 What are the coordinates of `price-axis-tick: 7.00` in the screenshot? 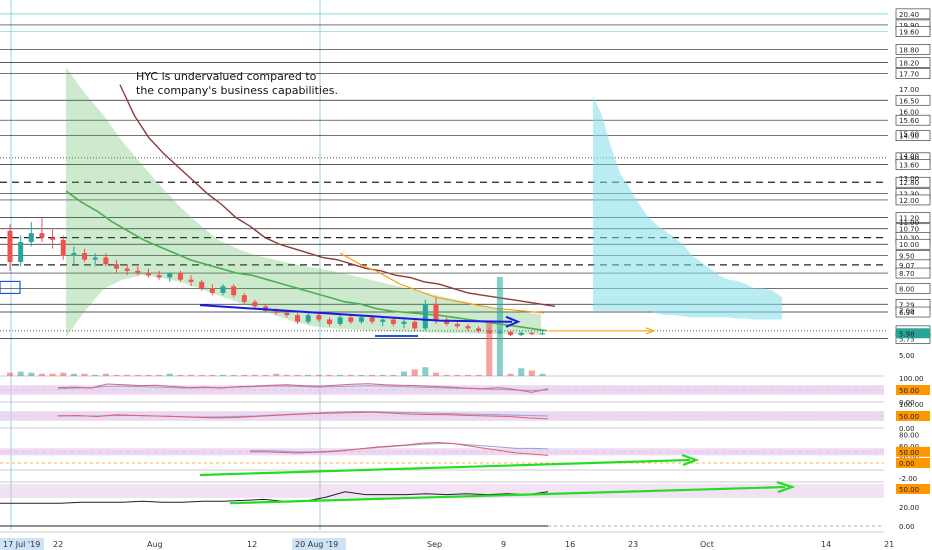 It's located at (907, 312).